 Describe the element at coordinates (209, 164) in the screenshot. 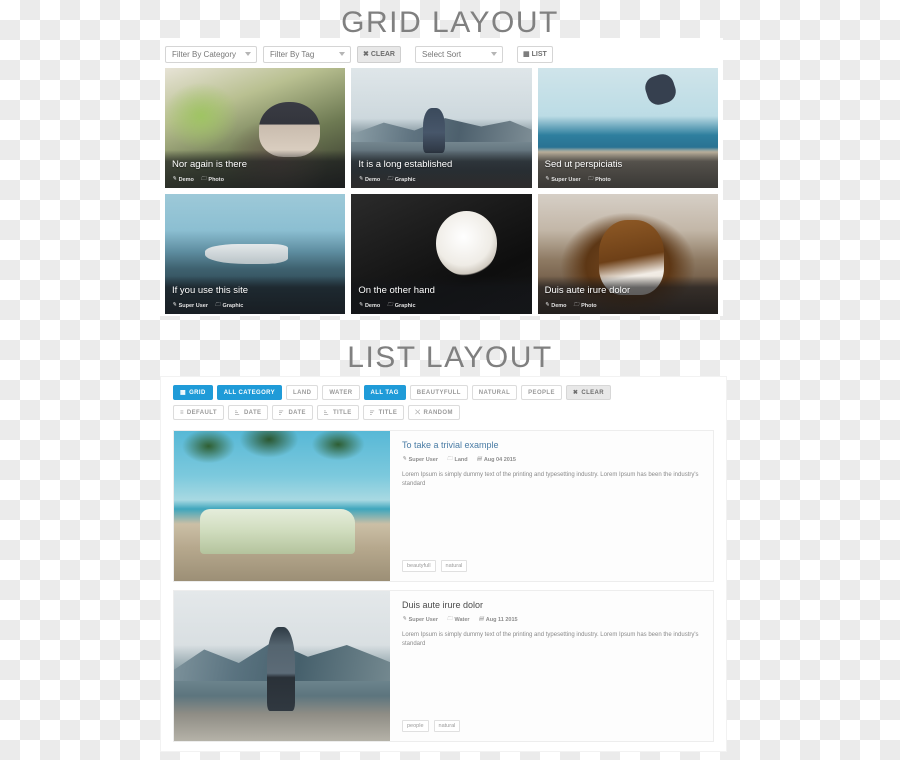

I see `grid-card-title: Nor again is there` at that location.